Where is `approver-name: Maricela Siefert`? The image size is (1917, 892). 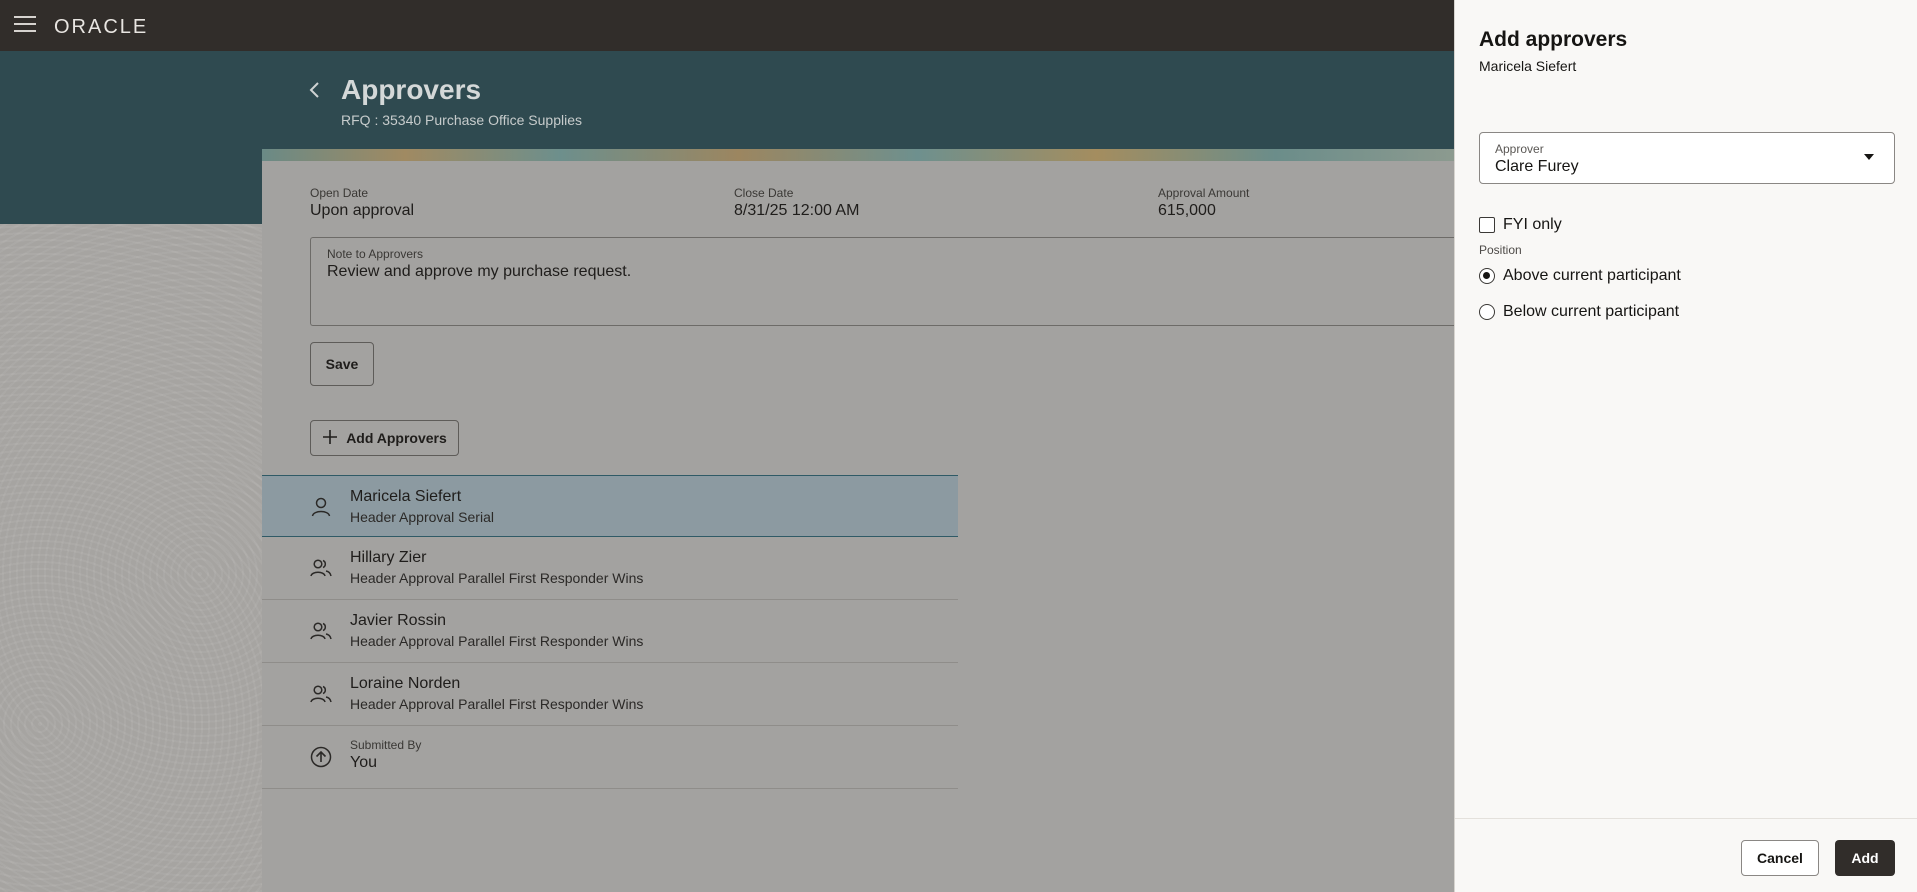
approver-name: Maricela Siefert is located at coordinates (406, 496).